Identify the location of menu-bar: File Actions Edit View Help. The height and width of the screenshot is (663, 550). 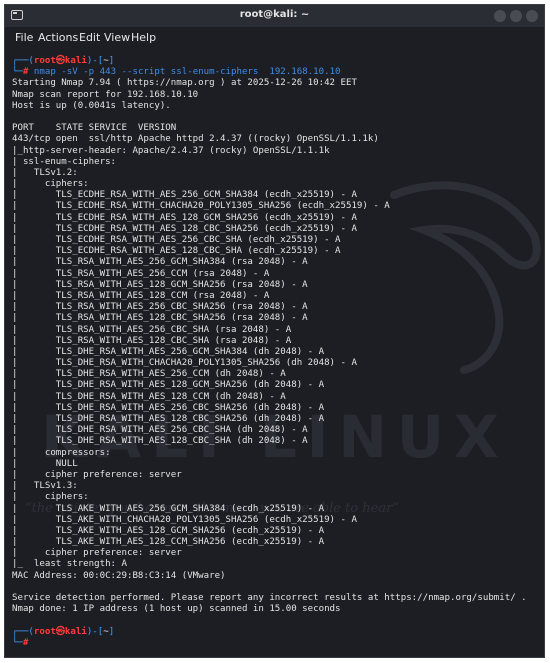
(274, 37).